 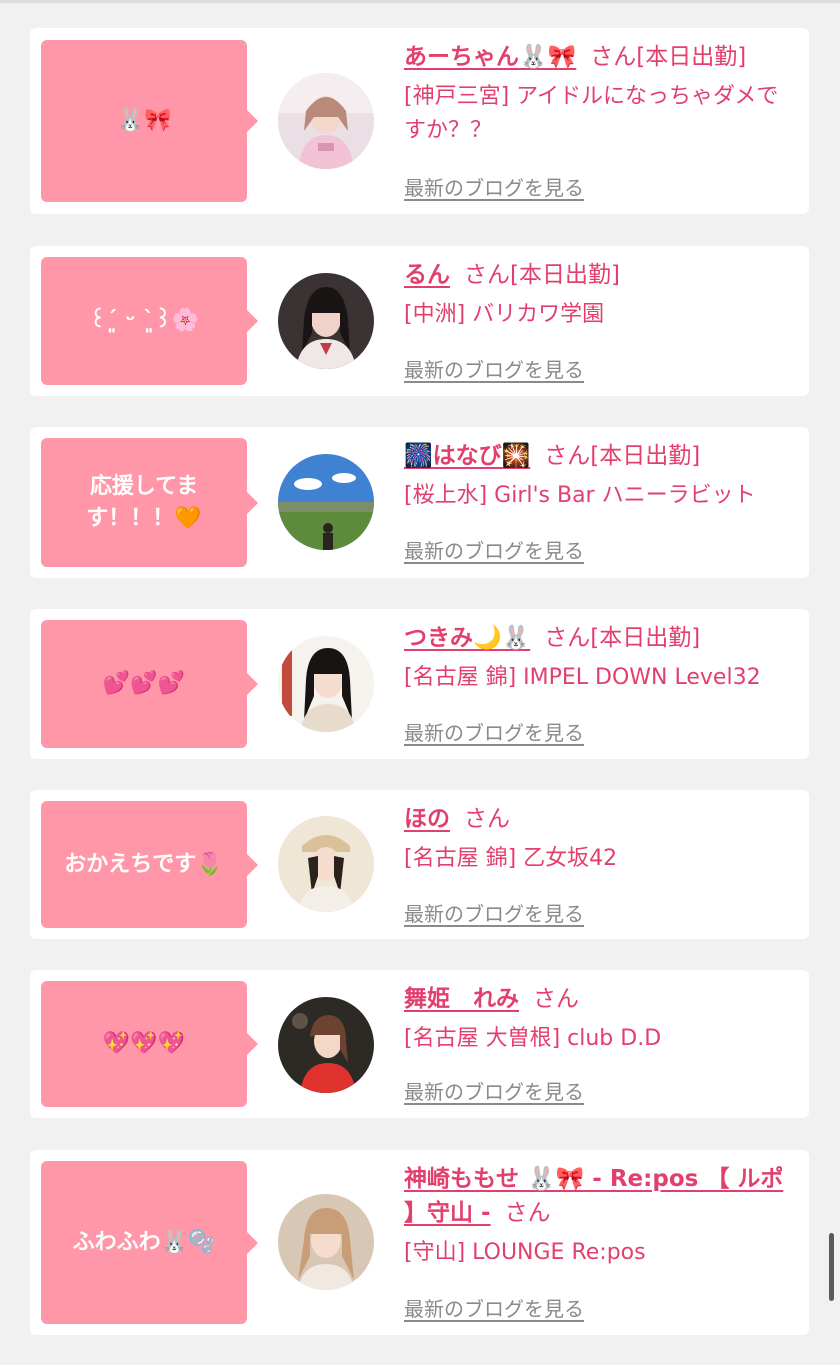 I want to click on message-bubble: 💕💕💕, so click(x=149, y=684).